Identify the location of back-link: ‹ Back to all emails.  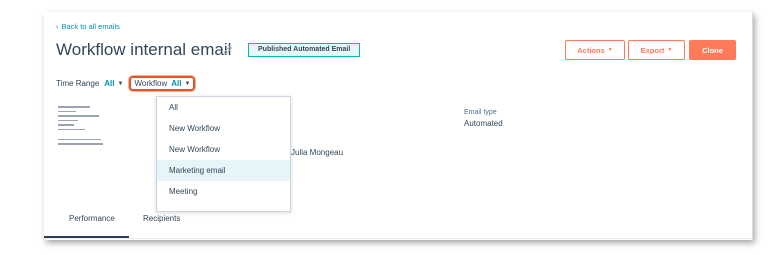
(88, 26).